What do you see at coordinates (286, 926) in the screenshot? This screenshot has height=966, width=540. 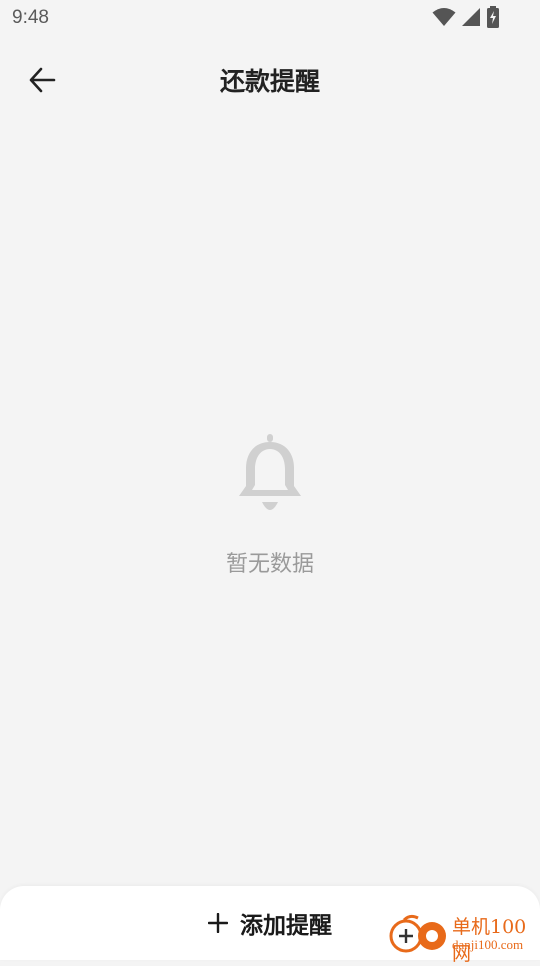 I see `add-reminder-label: 添加提醒` at bounding box center [286, 926].